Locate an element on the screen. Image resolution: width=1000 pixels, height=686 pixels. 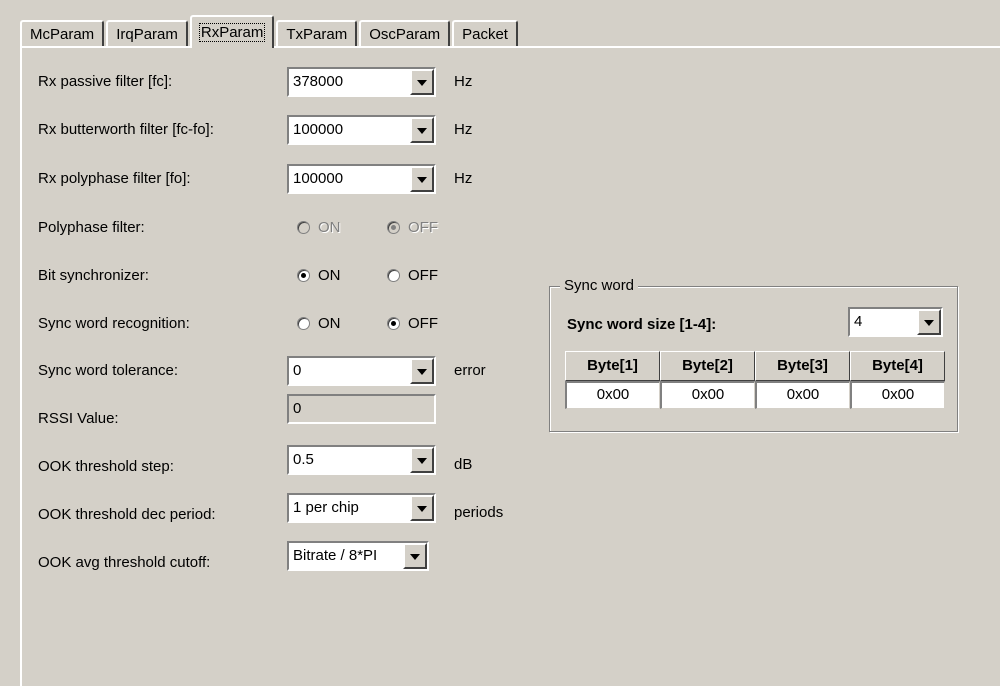
sync-word-recognition-on-radio: ON is located at coordinates (319, 324).